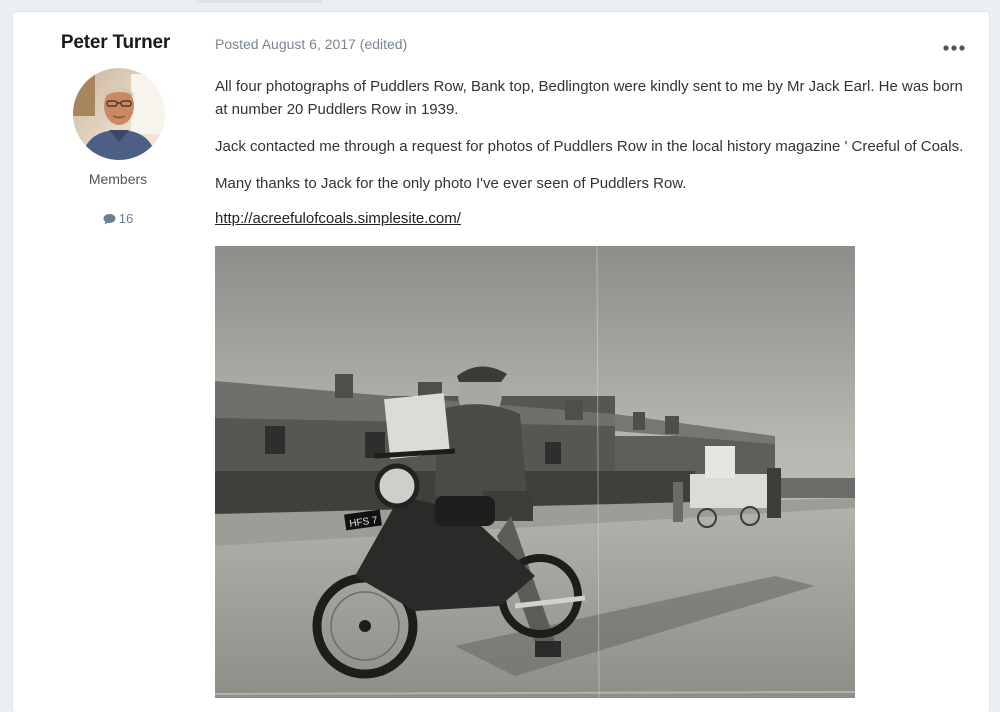  I want to click on user-avatar-icon, so click(119, 114).